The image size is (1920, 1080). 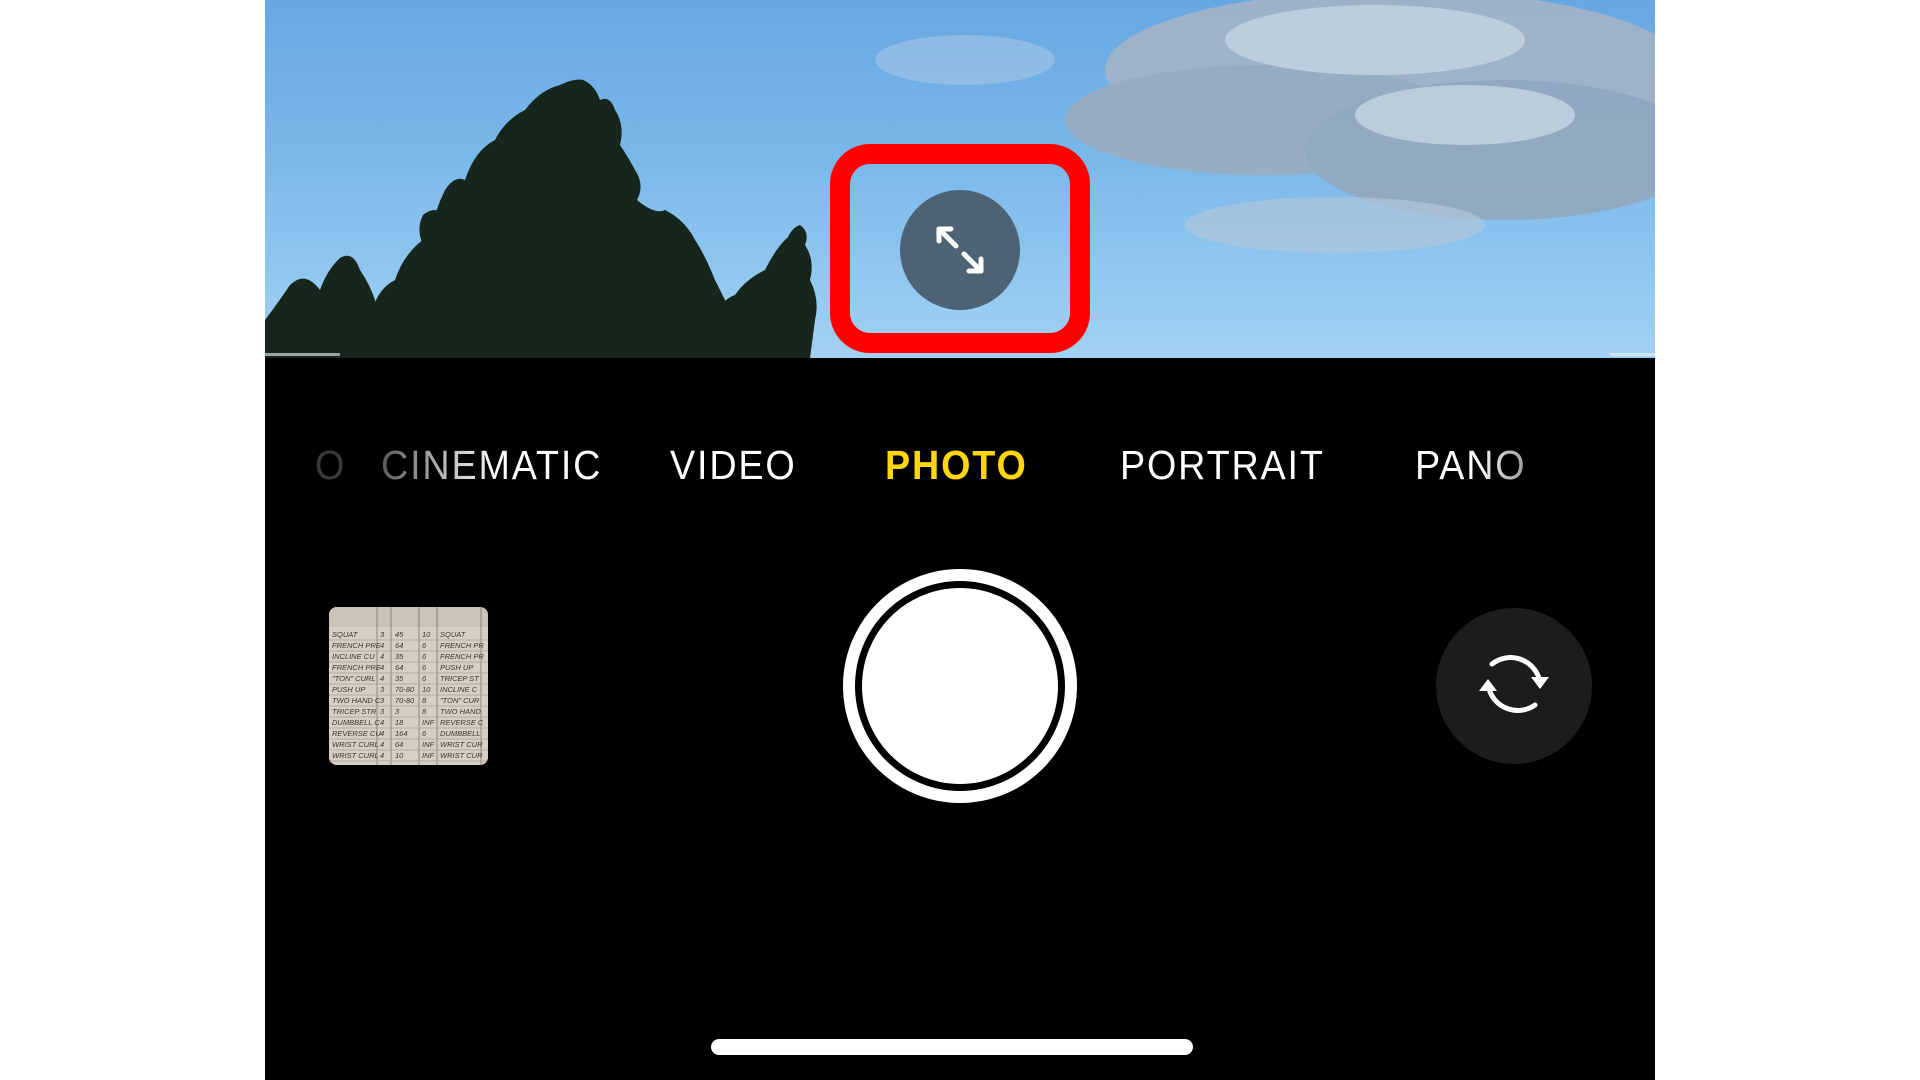 I want to click on mode-portrait: PORTRAIT, so click(x=1222, y=465).